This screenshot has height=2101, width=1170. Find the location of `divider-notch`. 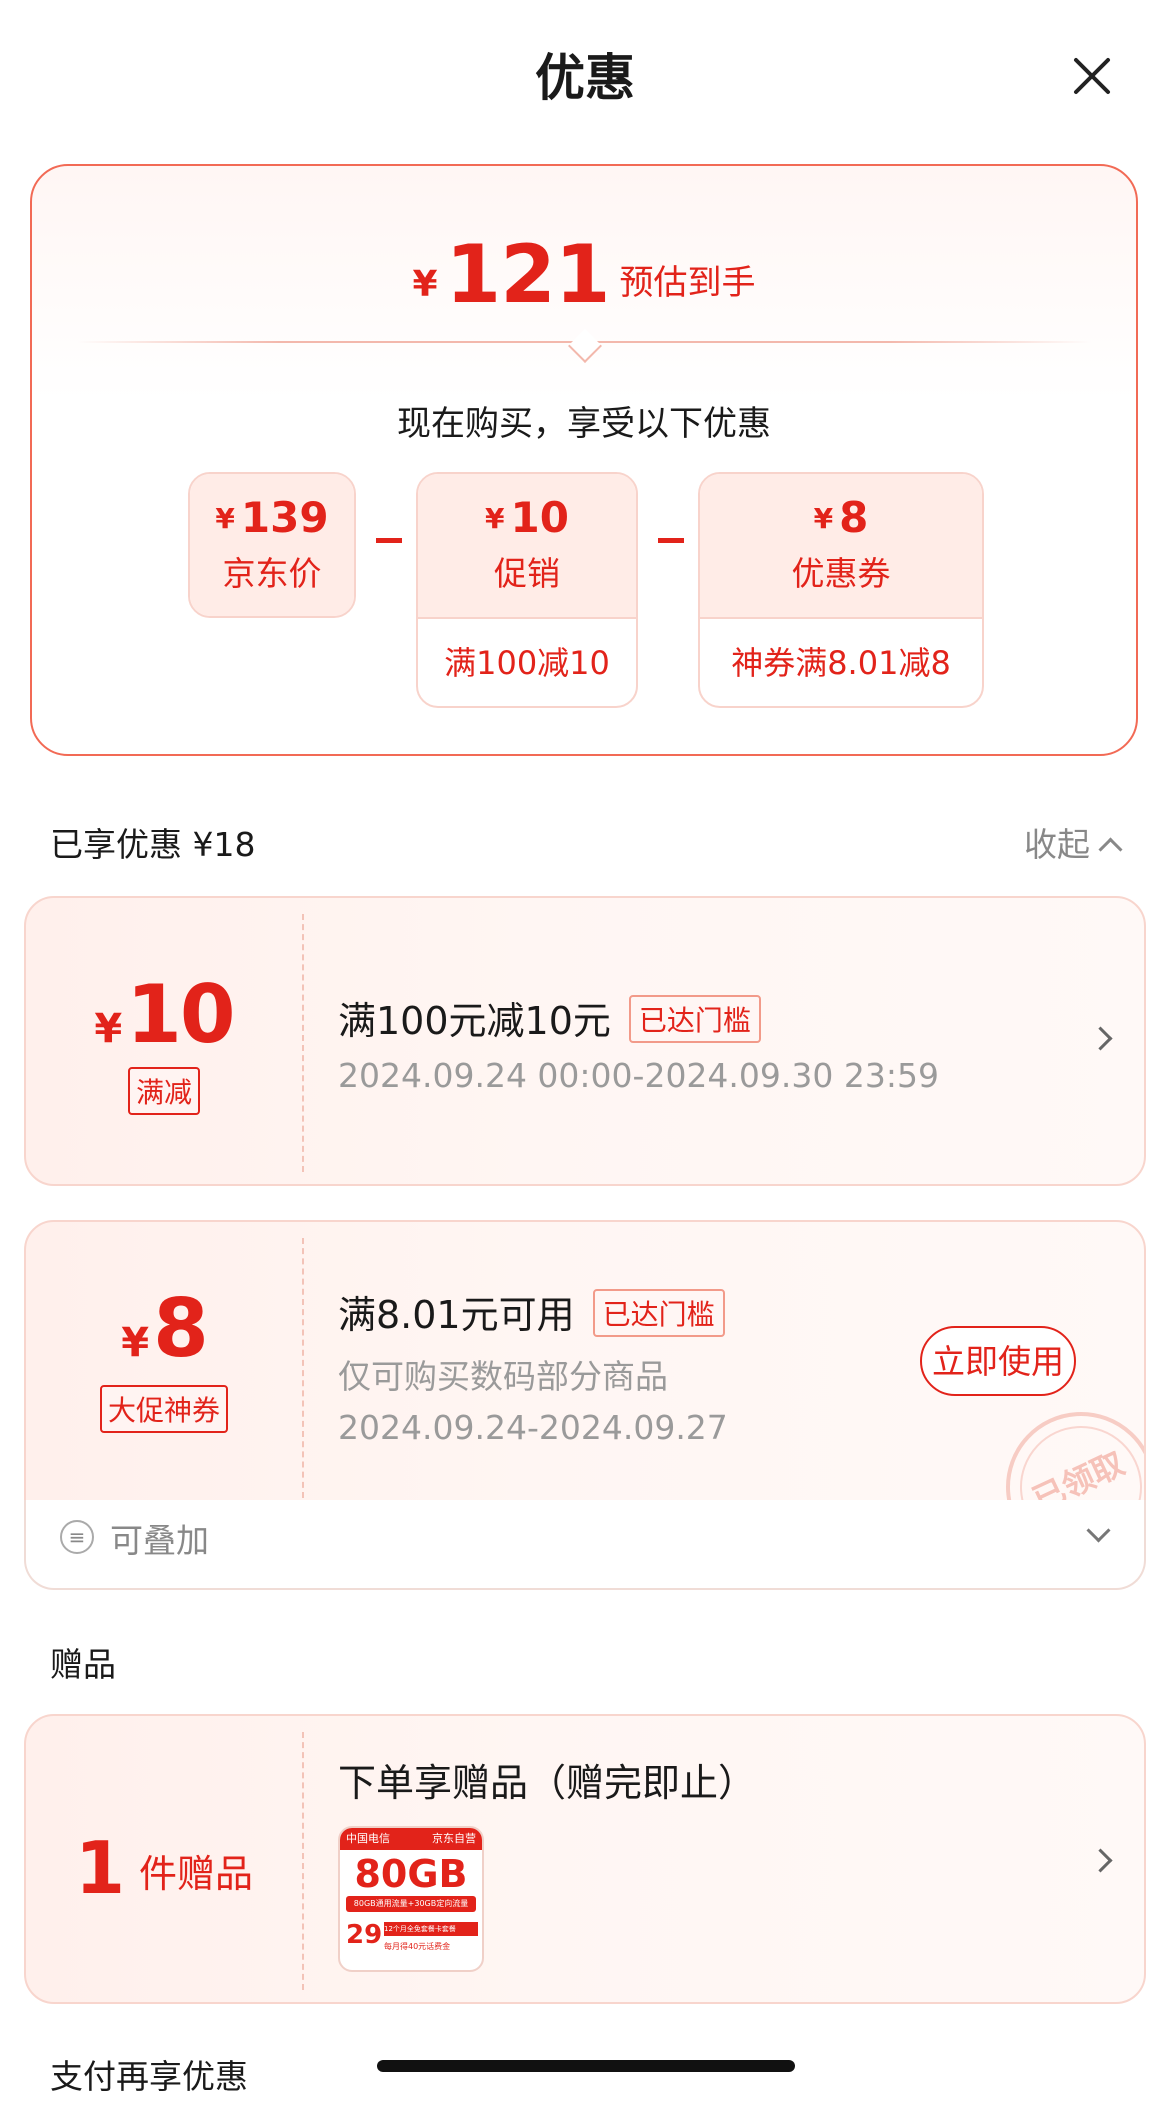

divider-notch is located at coordinates (585, 346).